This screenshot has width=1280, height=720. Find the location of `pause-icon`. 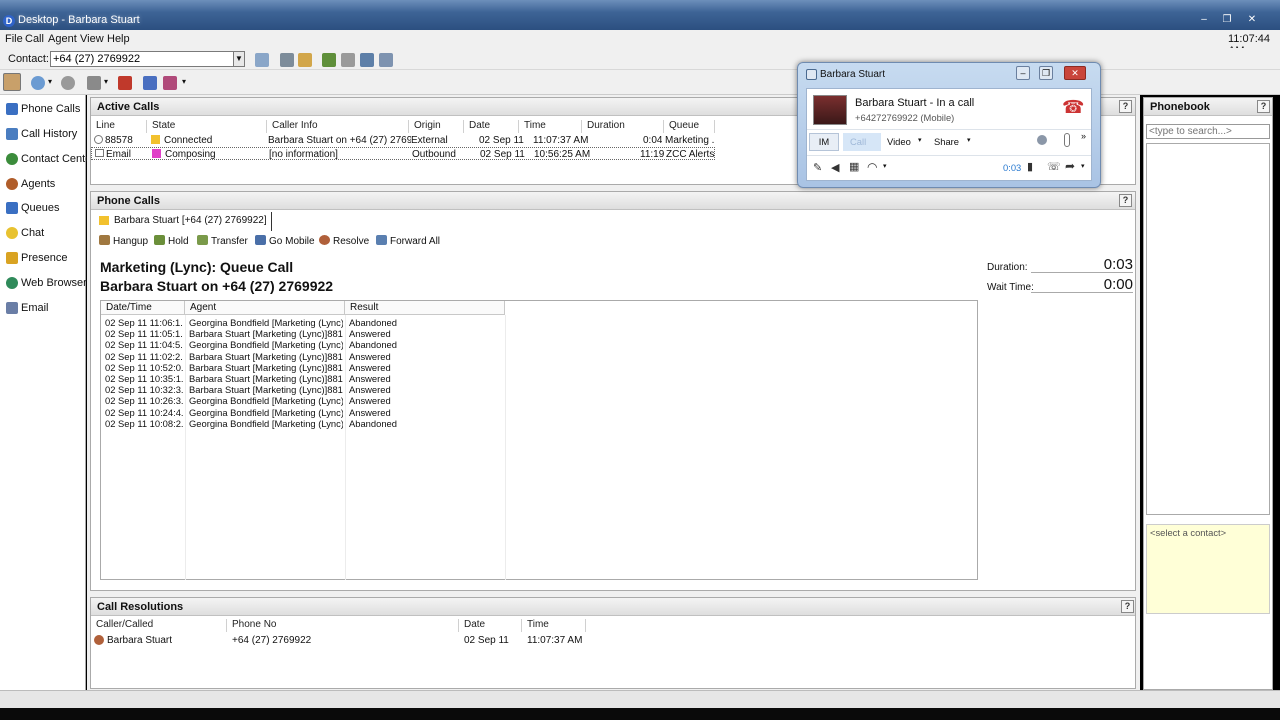

pause-icon is located at coordinates (94, 83).